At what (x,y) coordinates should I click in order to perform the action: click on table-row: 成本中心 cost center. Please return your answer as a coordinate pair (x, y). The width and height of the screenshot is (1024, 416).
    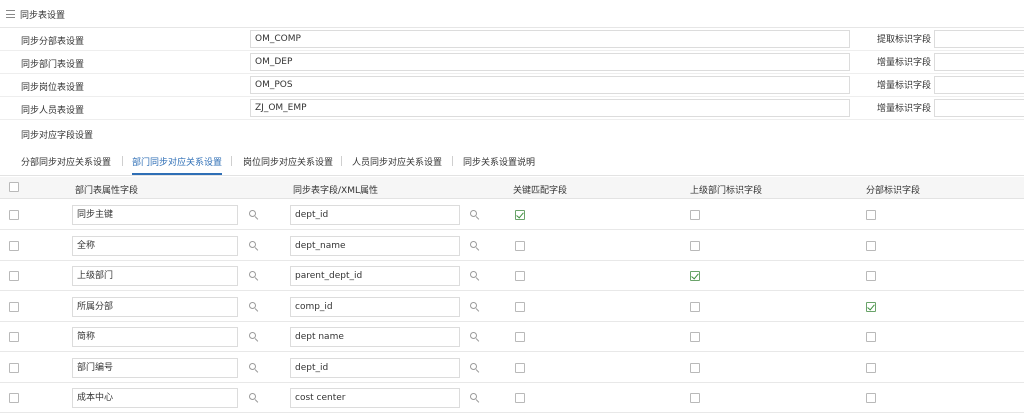
    Looking at the image, I should click on (512, 398).